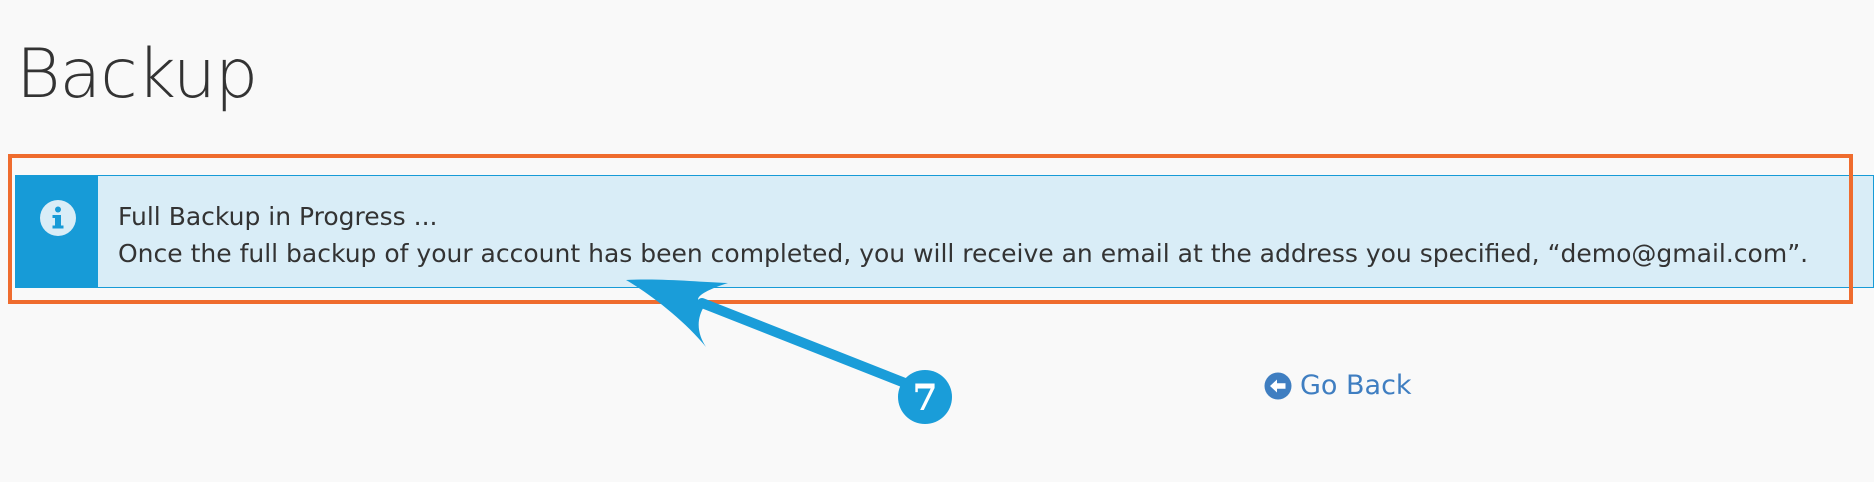 This screenshot has height=482, width=1874. I want to click on step-badge, so click(925, 397).